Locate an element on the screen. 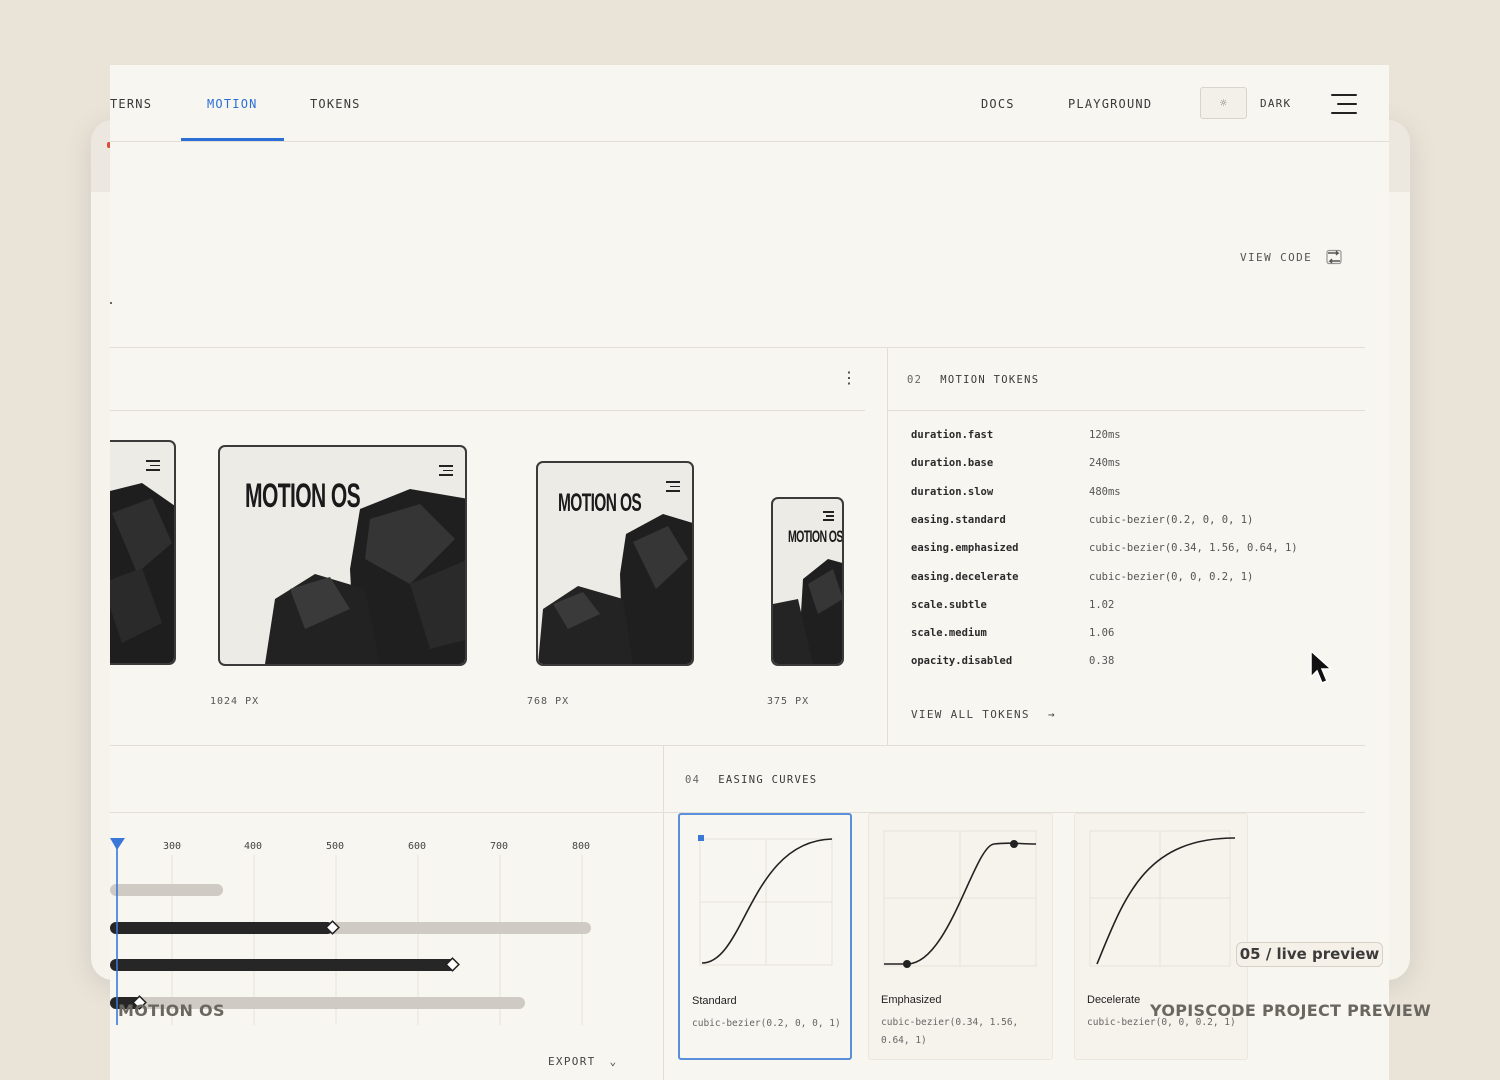 The image size is (1500, 1080). token-key: easing.standard is located at coordinates (958, 520).